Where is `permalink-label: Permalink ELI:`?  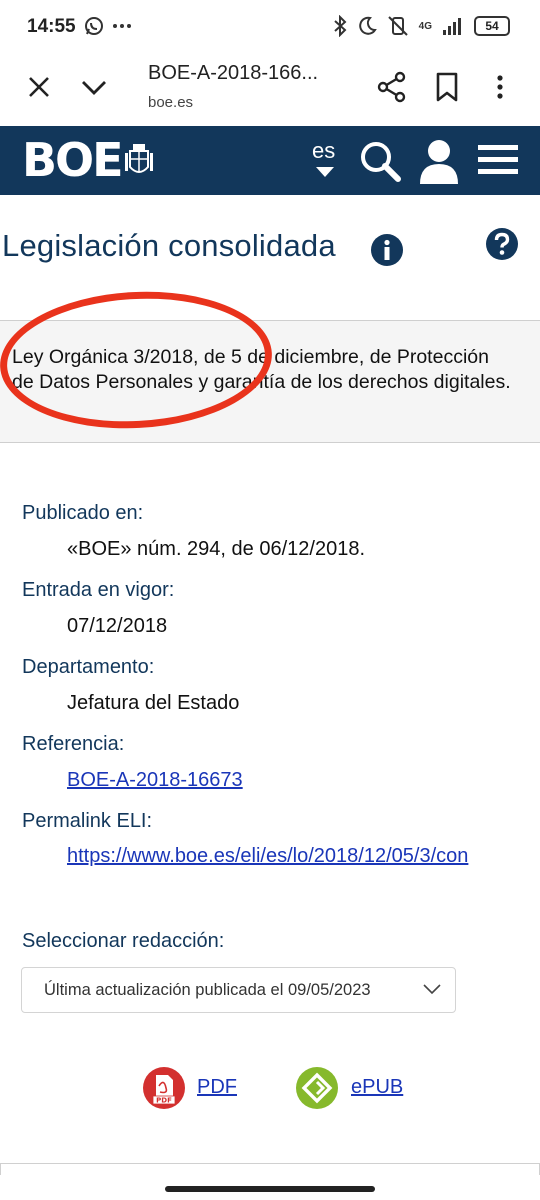
permalink-label: Permalink ELI: is located at coordinates (87, 821).